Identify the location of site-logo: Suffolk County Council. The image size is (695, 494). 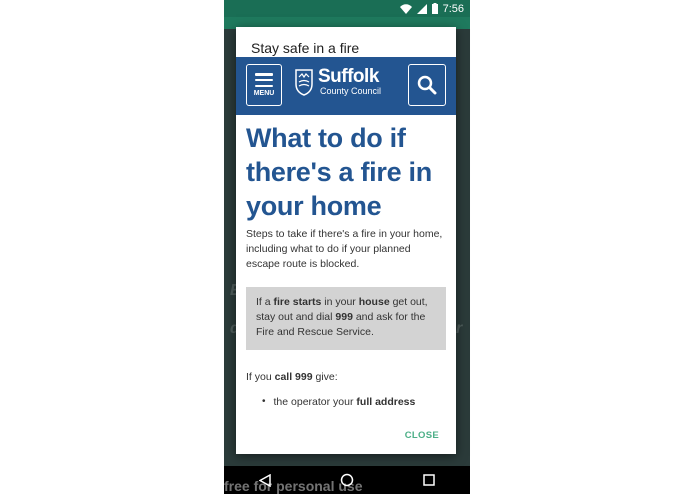
(337, 81).